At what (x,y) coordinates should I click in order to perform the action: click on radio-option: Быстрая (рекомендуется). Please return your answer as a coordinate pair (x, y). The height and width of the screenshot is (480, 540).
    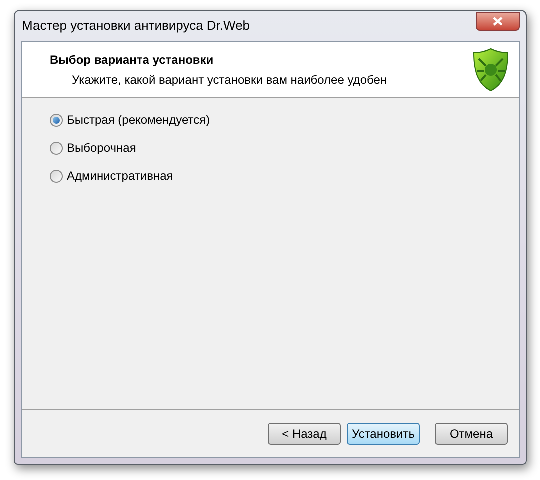
    Looking at the image, I should click on (284, 120).